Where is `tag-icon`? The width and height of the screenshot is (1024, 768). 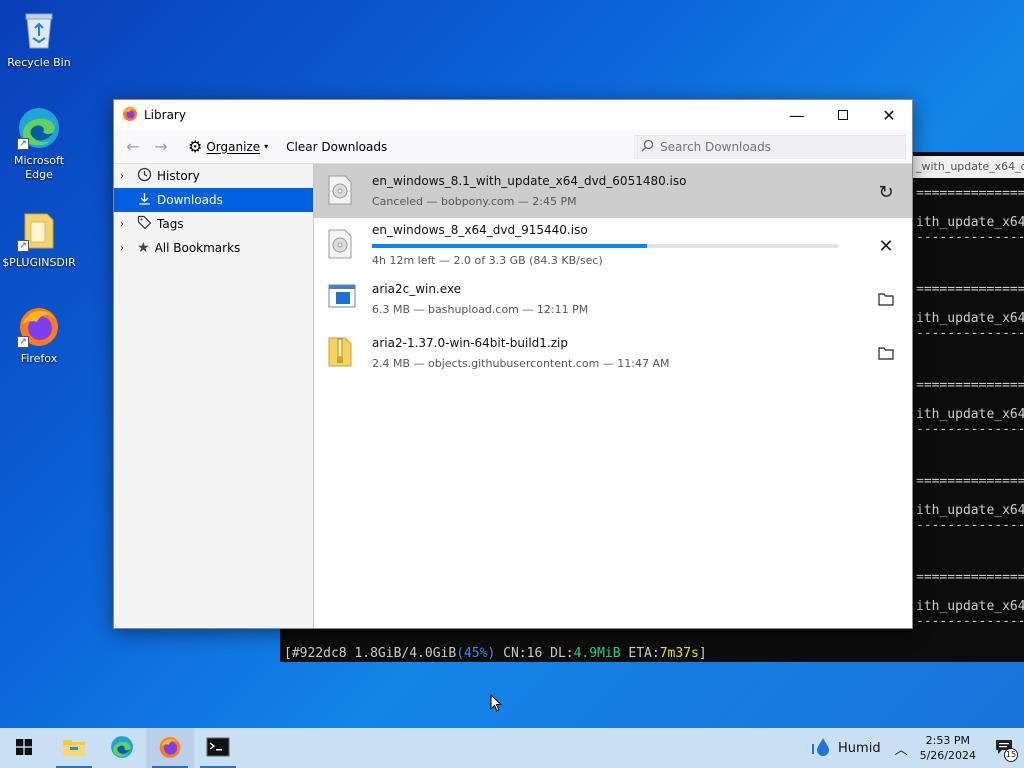 tag-icon is located at coordinates (144, 224).